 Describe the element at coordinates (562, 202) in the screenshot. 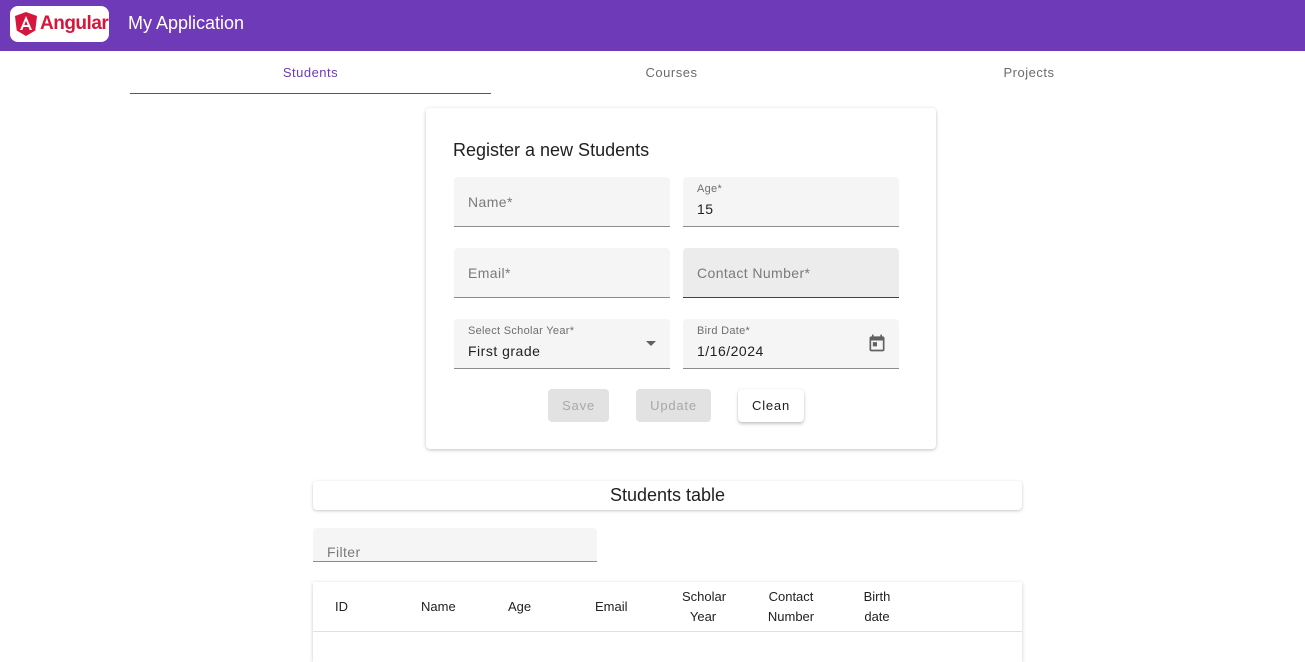

I see `name-field: Name*` at that location.